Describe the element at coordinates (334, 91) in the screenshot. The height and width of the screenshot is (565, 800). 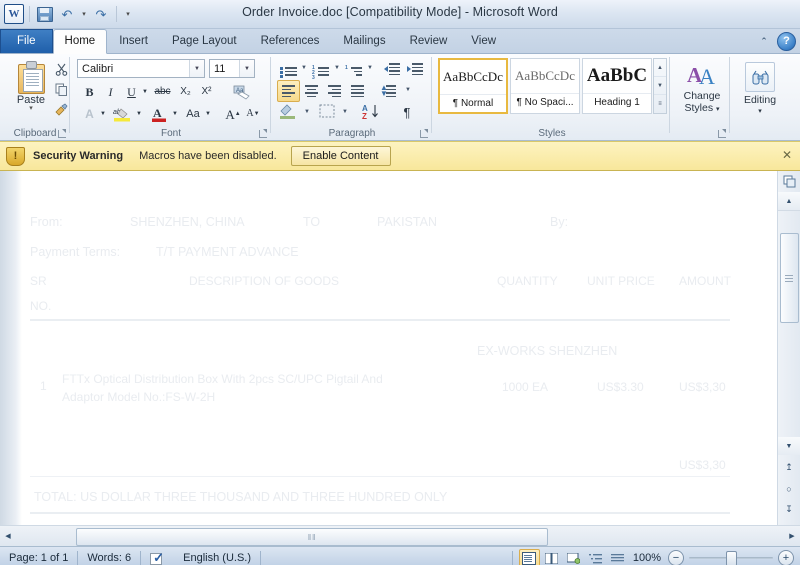
I see `align-right-button` at that location.